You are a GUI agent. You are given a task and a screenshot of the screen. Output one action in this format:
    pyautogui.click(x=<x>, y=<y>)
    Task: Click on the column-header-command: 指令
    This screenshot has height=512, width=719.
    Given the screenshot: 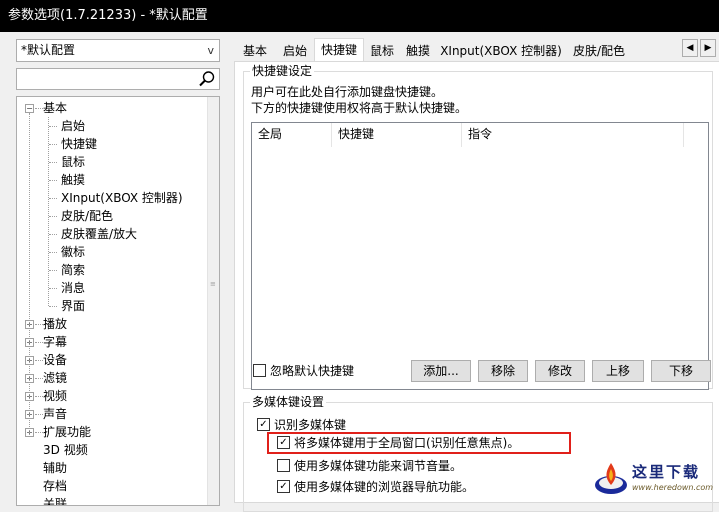 What is the action you would take?
    pyautogui.click(x=573, y=135)
    